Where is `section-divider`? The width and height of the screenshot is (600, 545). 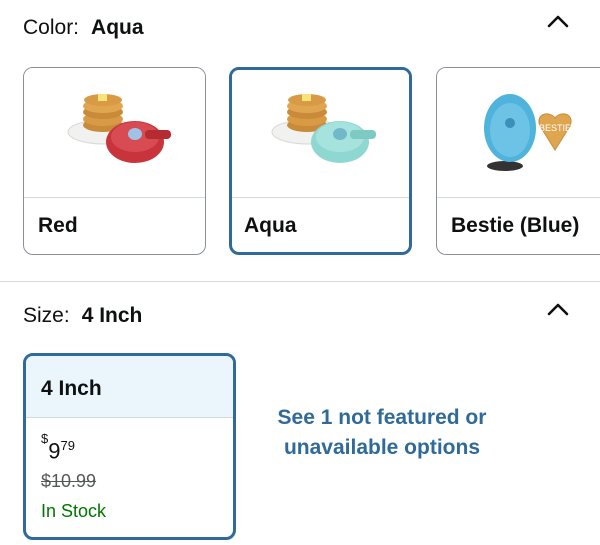 section-divider is located at coordinates (300, 281).